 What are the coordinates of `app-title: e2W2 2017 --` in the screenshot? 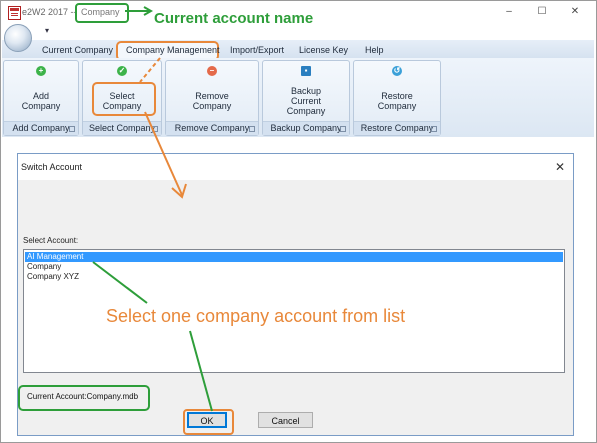 It's located at (49, 12).